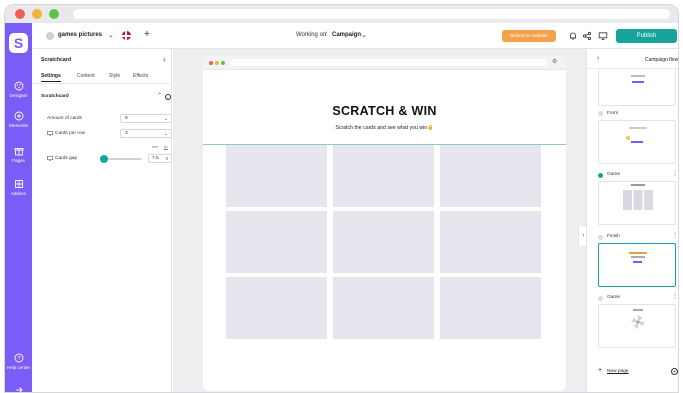  I want to click on info-icon: i, so click(168, 97).